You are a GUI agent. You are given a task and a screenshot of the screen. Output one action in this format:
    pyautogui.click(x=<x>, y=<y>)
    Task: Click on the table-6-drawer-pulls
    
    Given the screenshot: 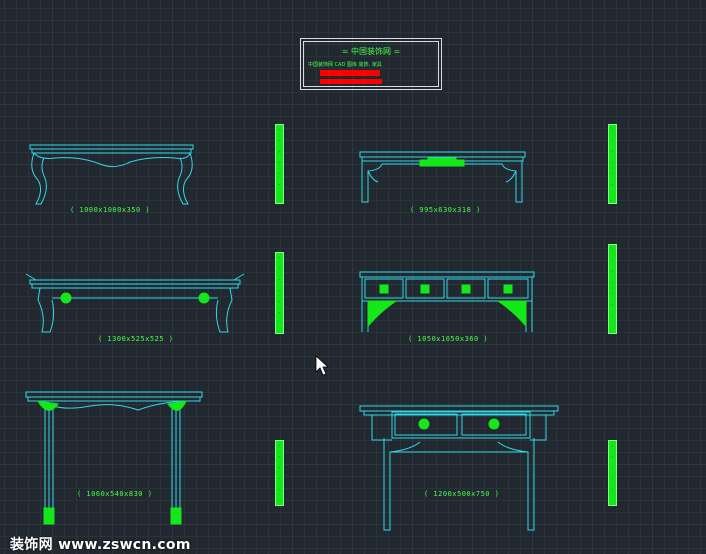 What is the action you would take?
    pyautogui.click(x=459, y=424)
    